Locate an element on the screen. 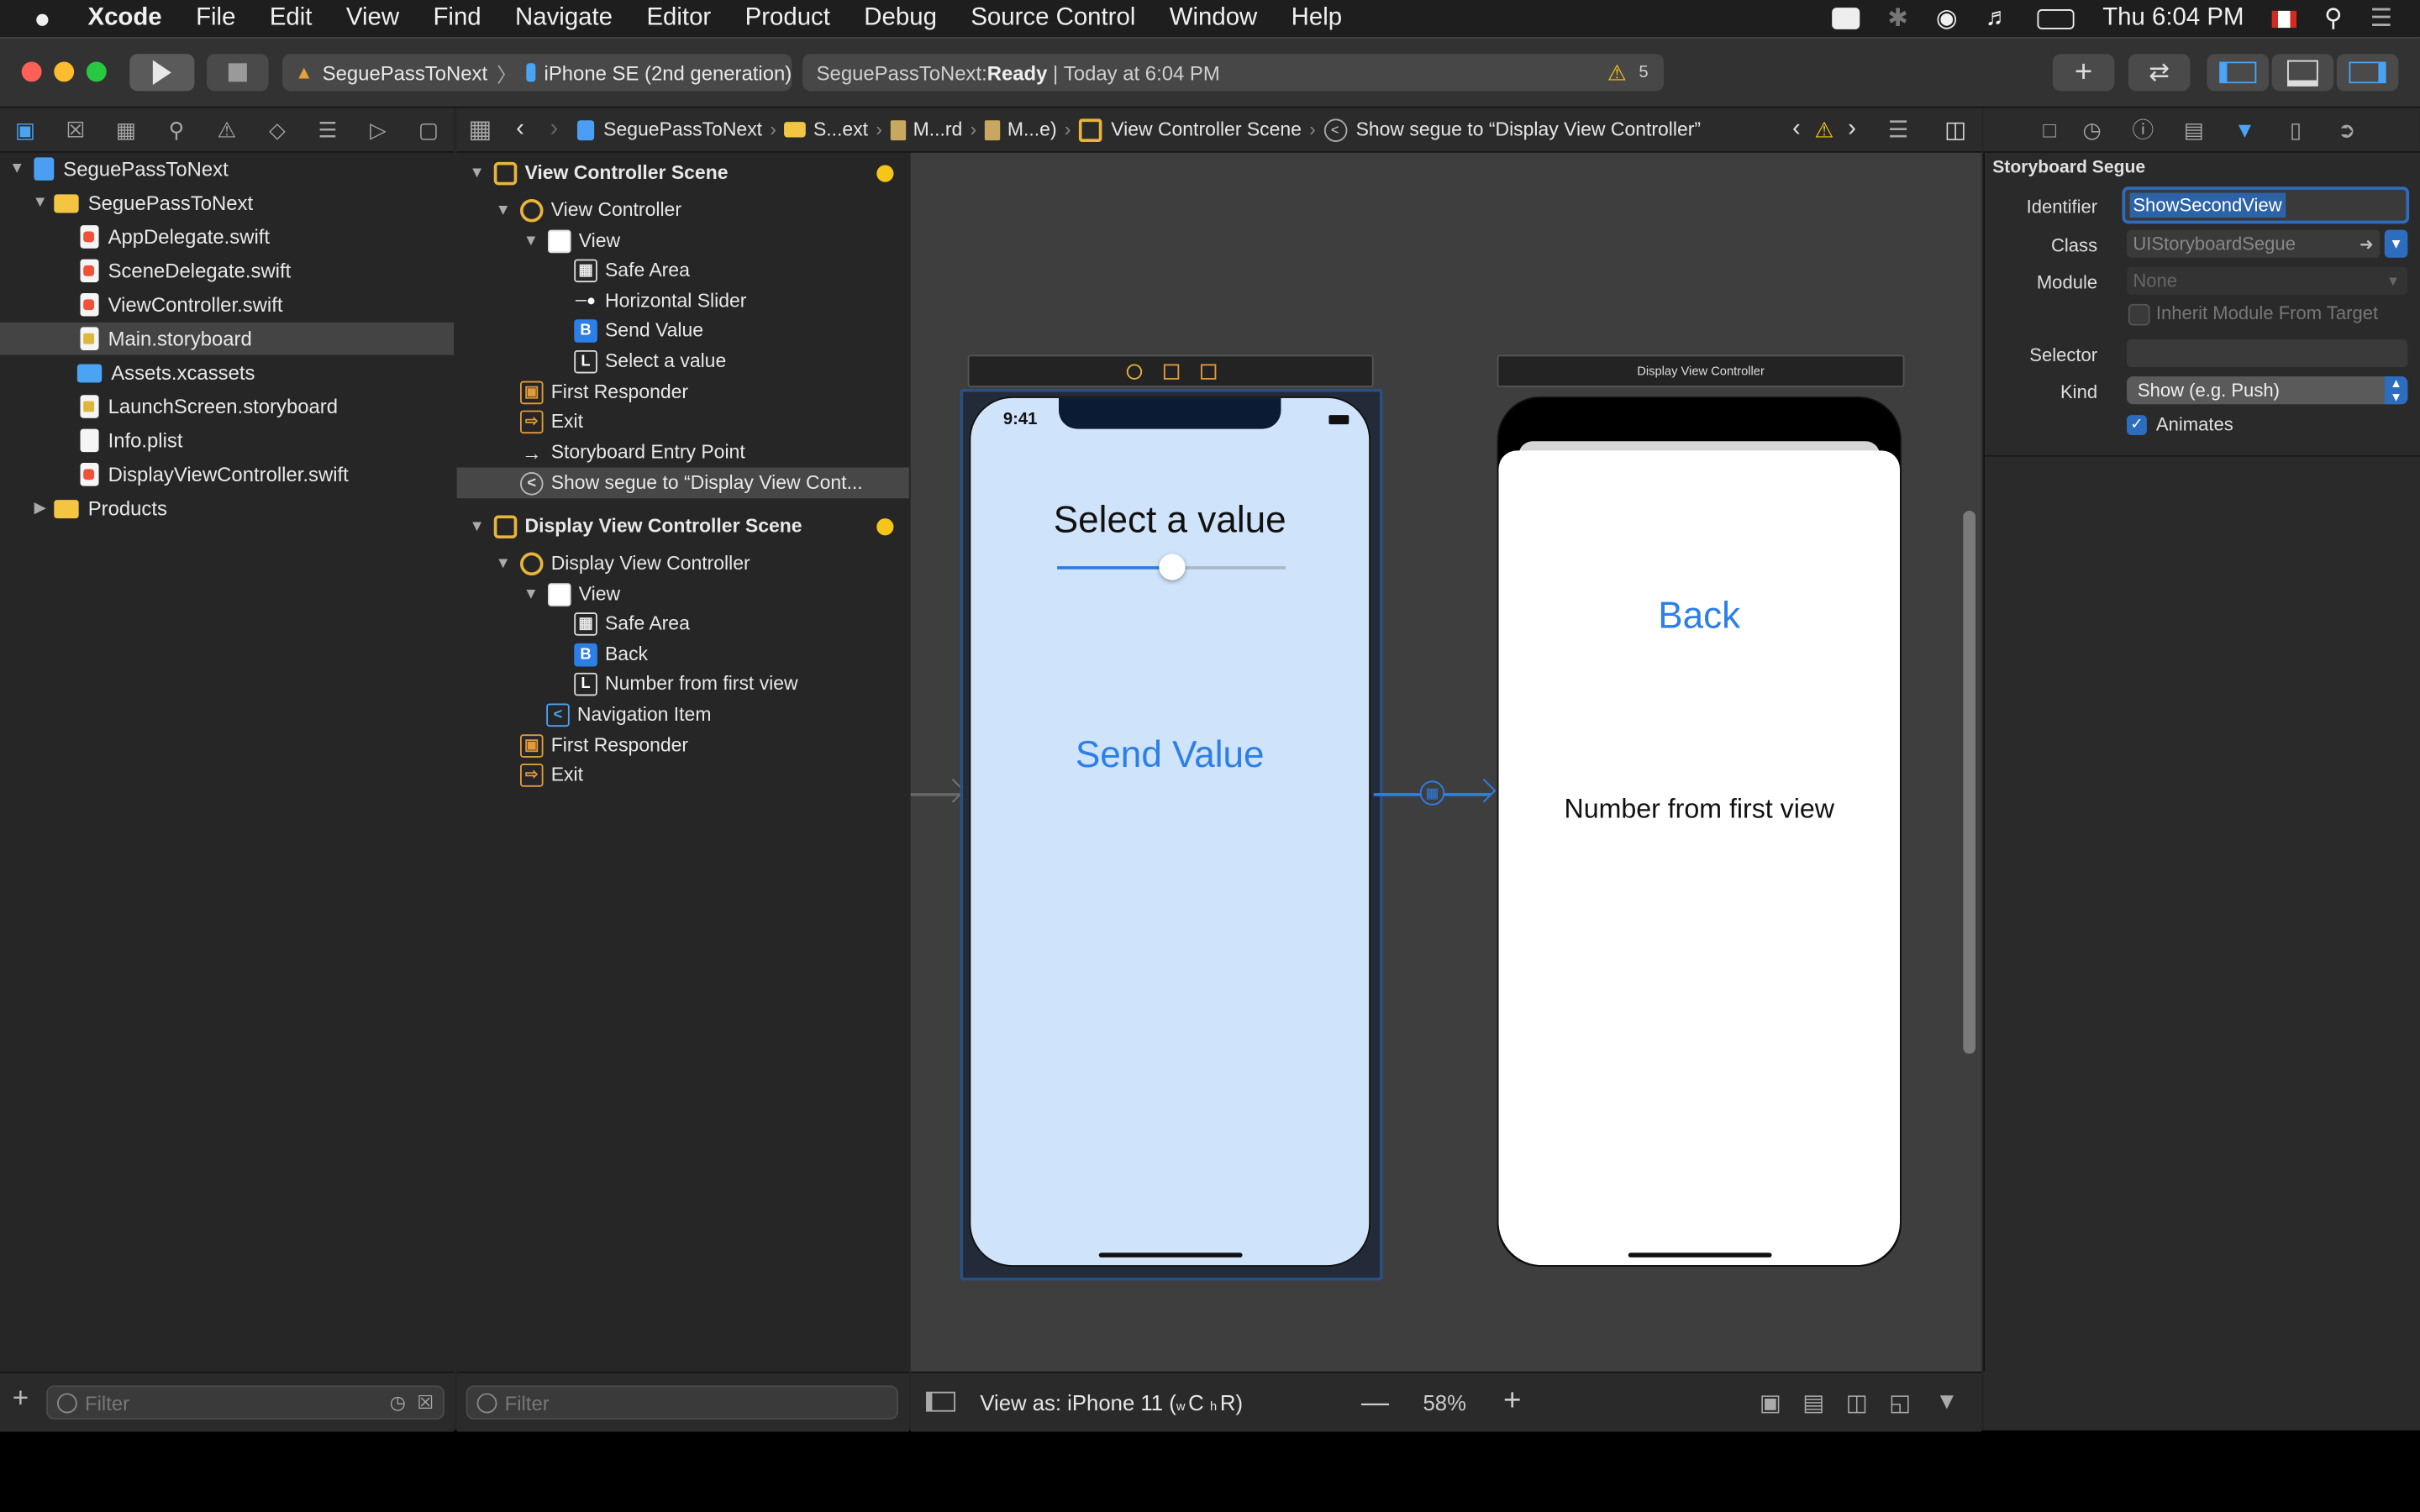 The height and width of the screenshot is (1512, 2420). menu-app-xcode: Xcode is located at coordinates (124, 19).